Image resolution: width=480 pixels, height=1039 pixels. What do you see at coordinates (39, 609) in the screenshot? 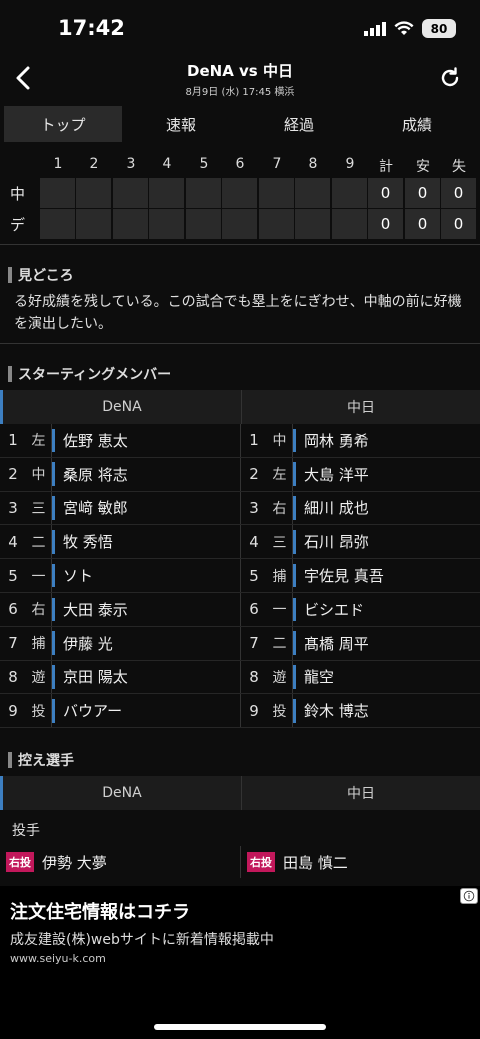
I see `position: 右` at bounding box center [39, 609].